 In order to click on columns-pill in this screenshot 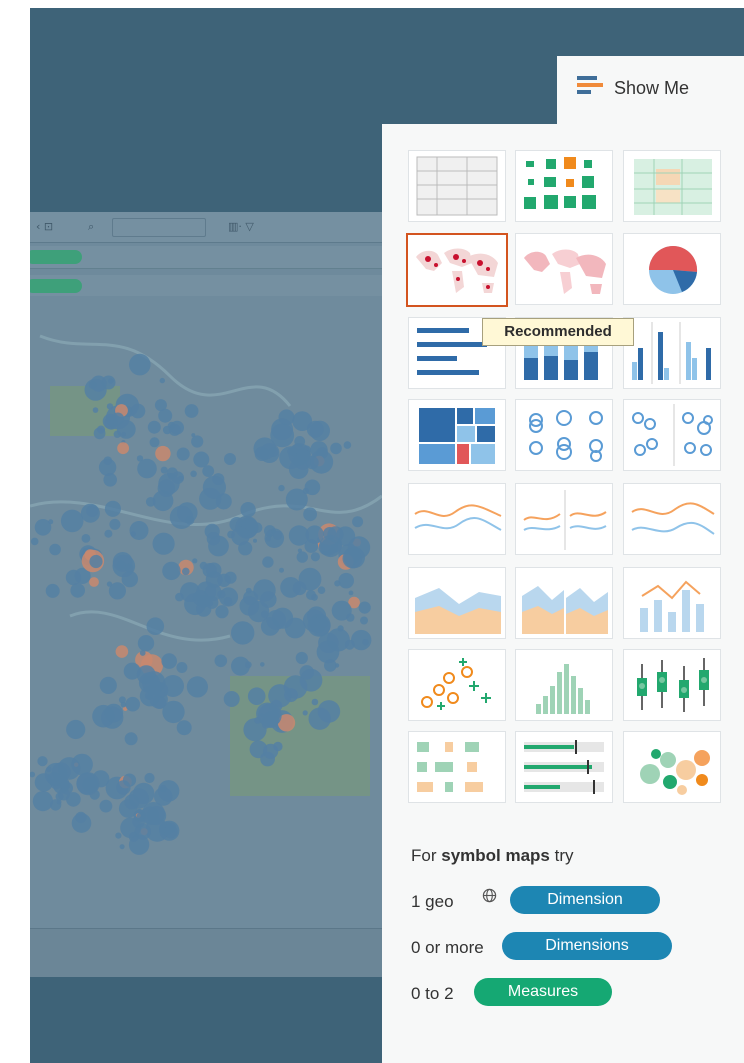, I will do `click(56, 286)`.